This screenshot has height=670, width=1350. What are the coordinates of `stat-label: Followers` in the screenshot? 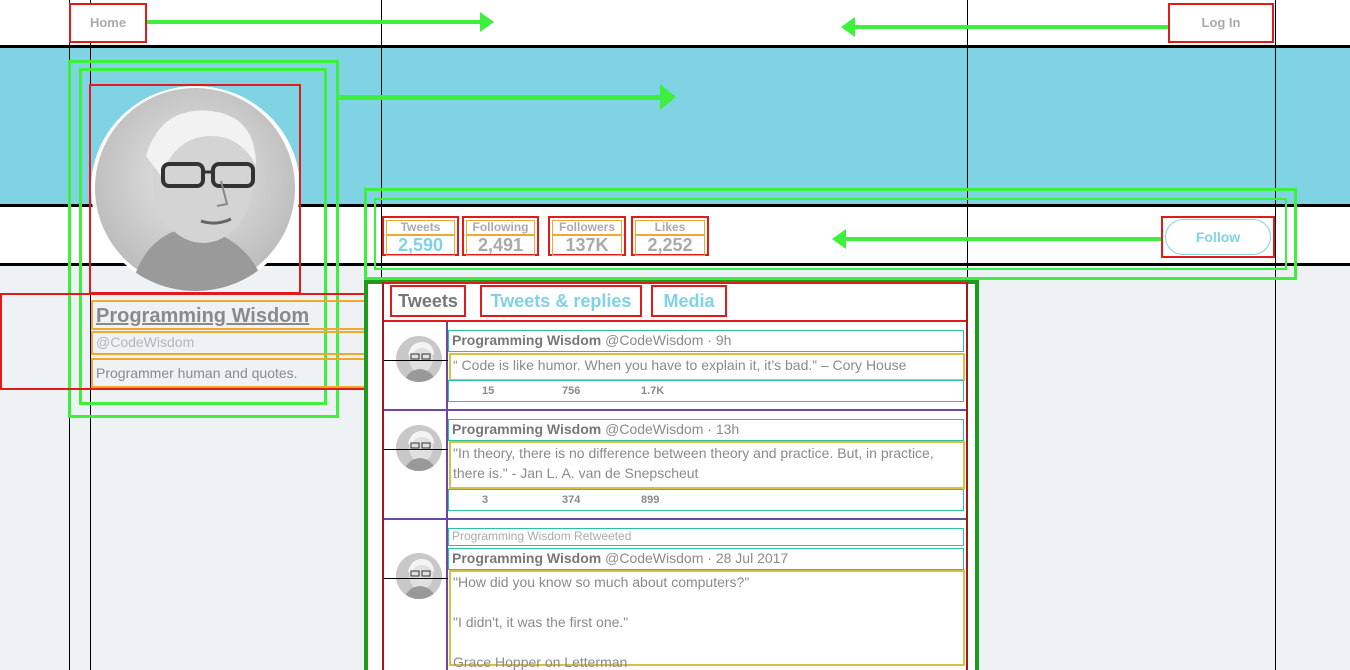 It's located at (587, 227).